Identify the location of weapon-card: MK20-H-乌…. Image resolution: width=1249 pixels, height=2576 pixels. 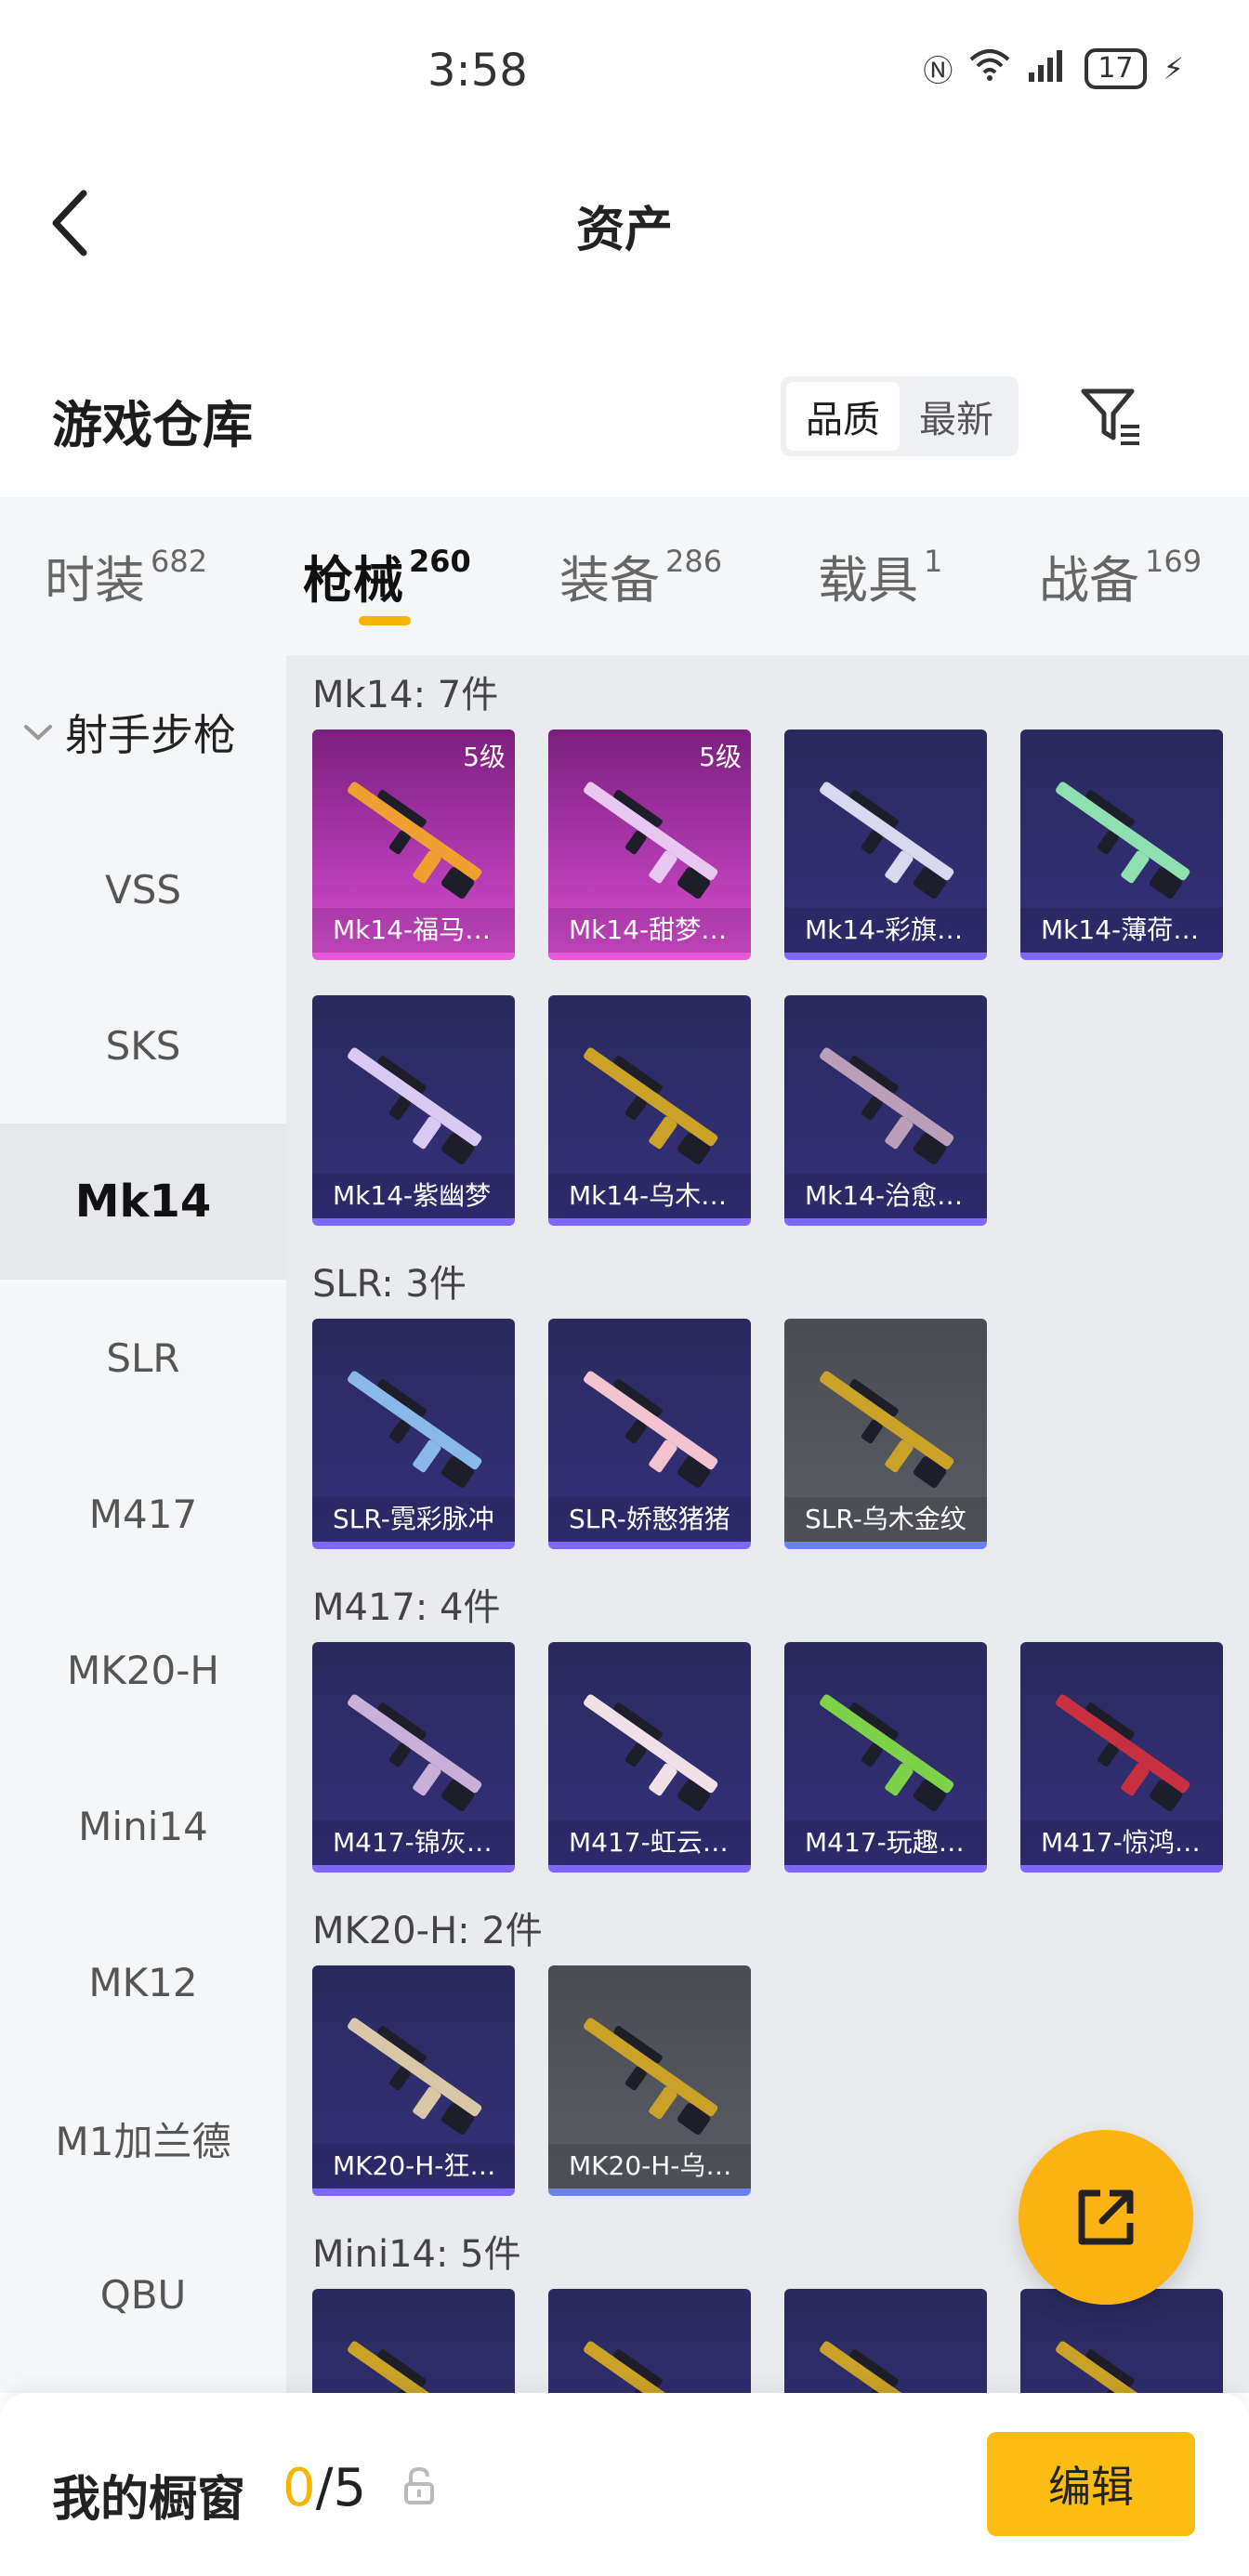
(649, 2080).